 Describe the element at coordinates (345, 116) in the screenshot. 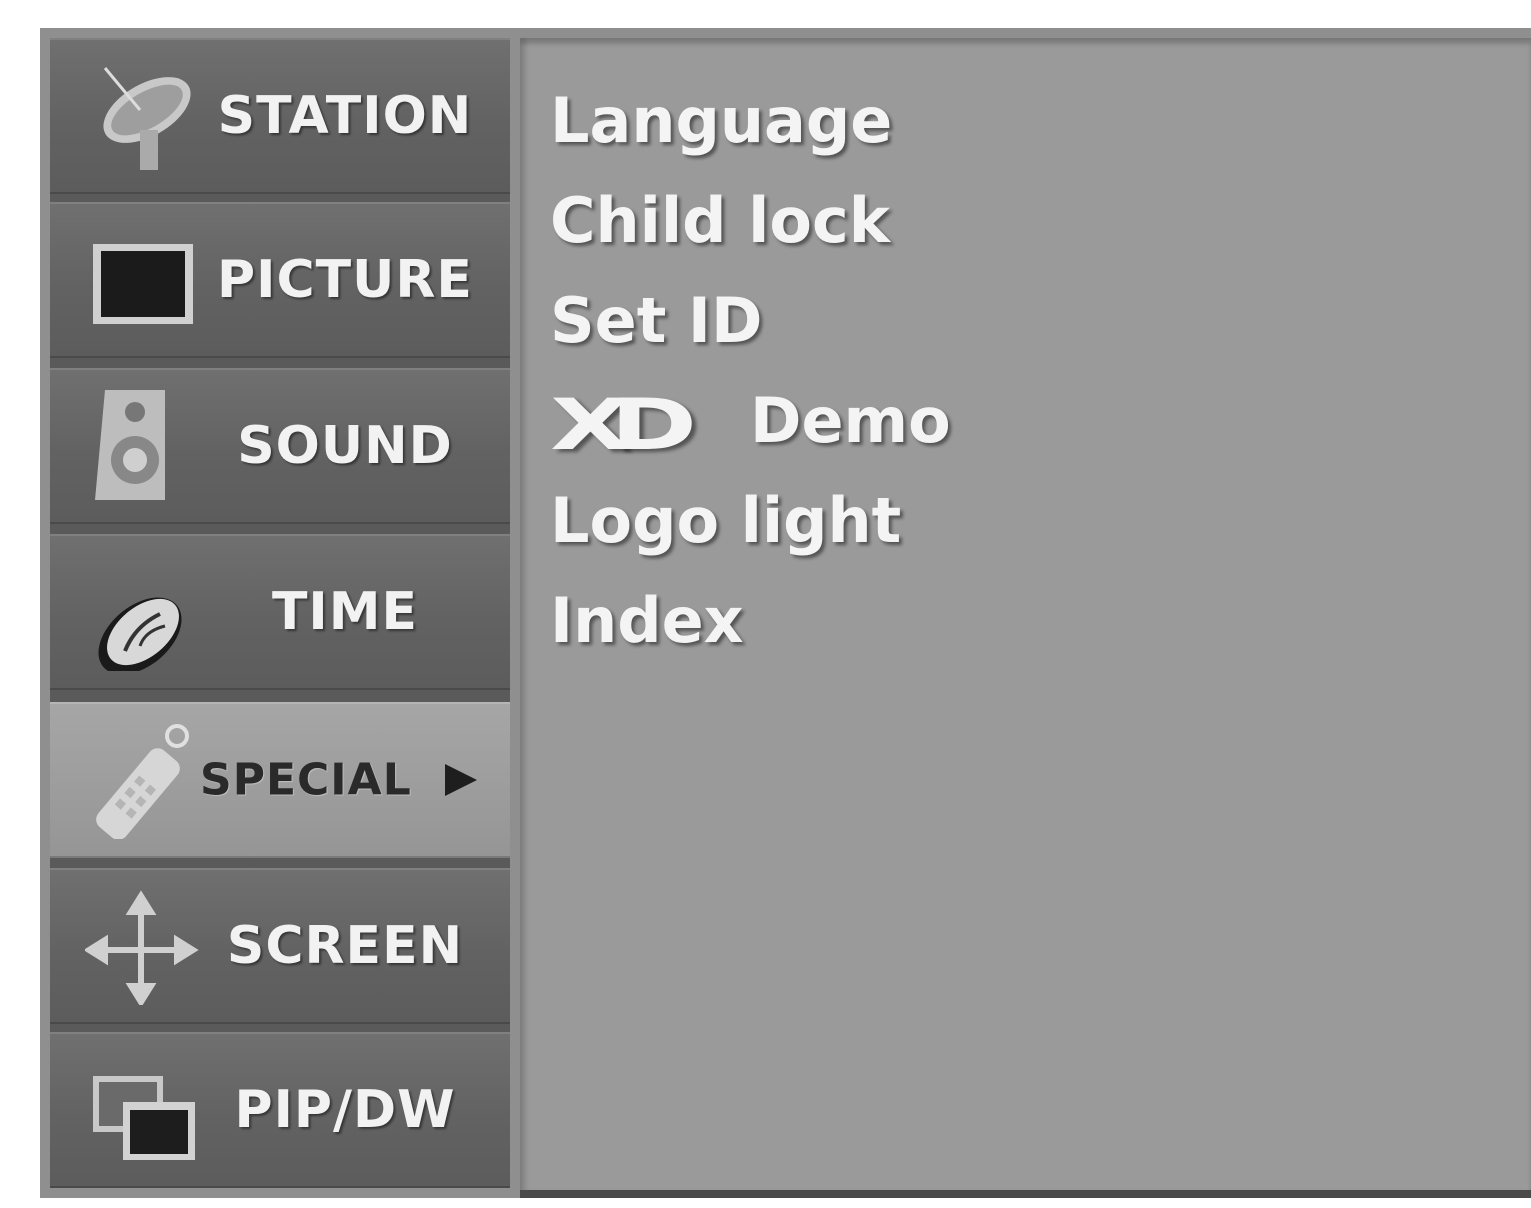

I see `sidebar-item-label: STATION` at that location.